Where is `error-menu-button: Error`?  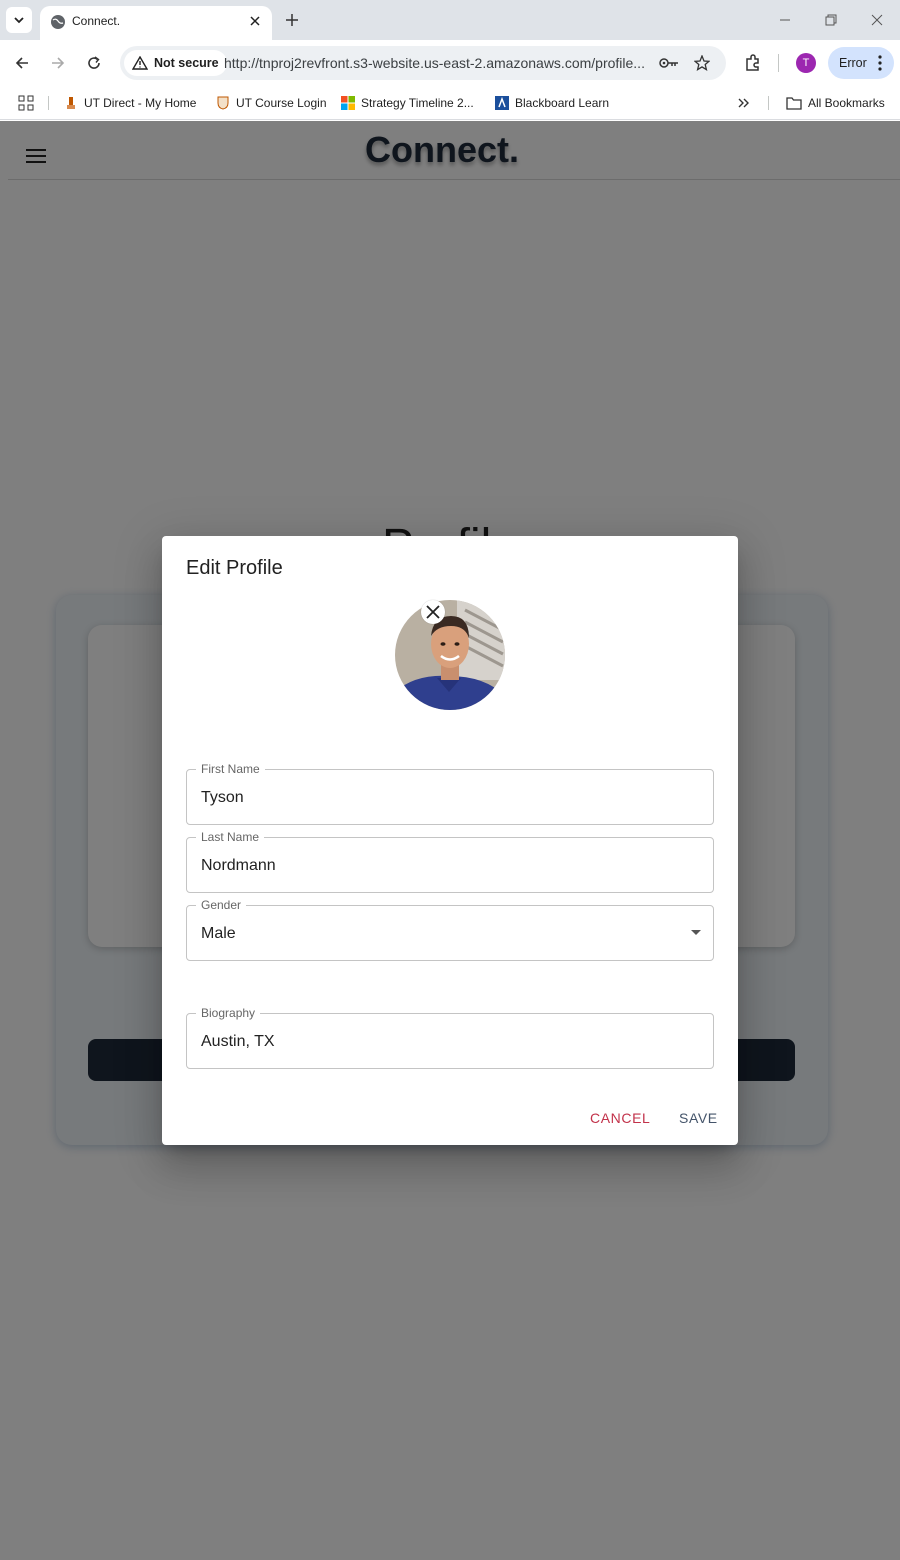 error-menu-button: Error is located at coordinates (861, 63).